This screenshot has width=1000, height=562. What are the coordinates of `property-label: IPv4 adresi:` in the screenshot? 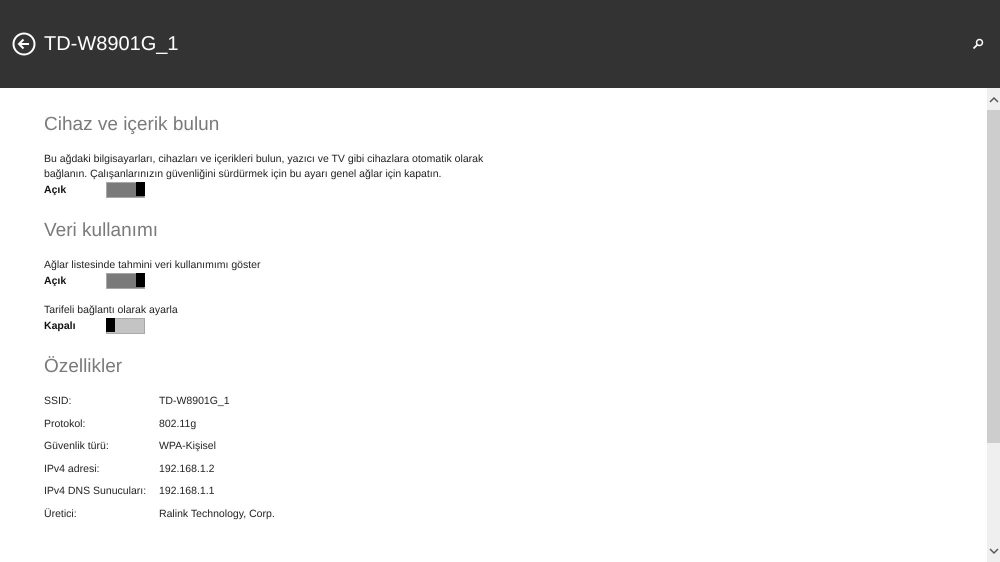 It's located at (72, 469).